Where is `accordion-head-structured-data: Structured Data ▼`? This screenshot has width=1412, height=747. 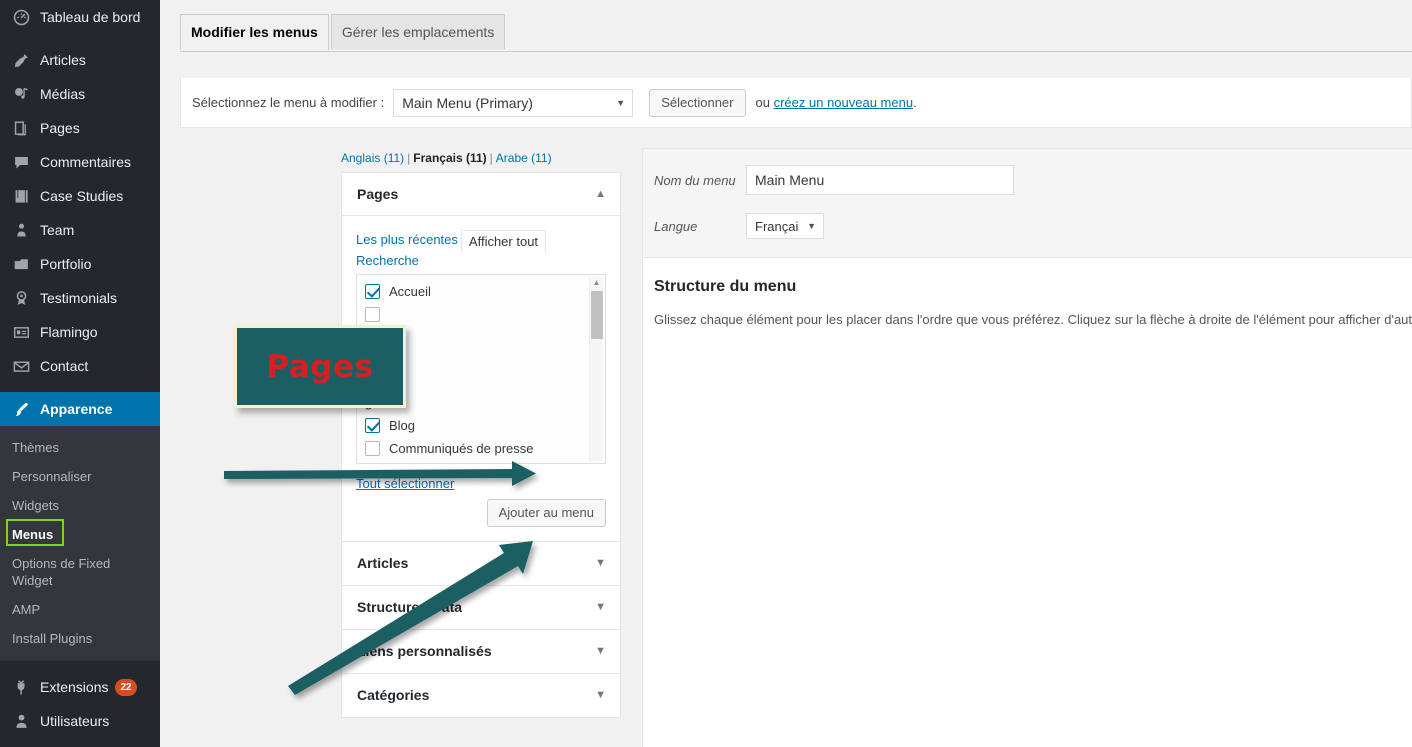 accordion-head-structured-data: Structured Data ▼ is located at coordinates (481, 607).